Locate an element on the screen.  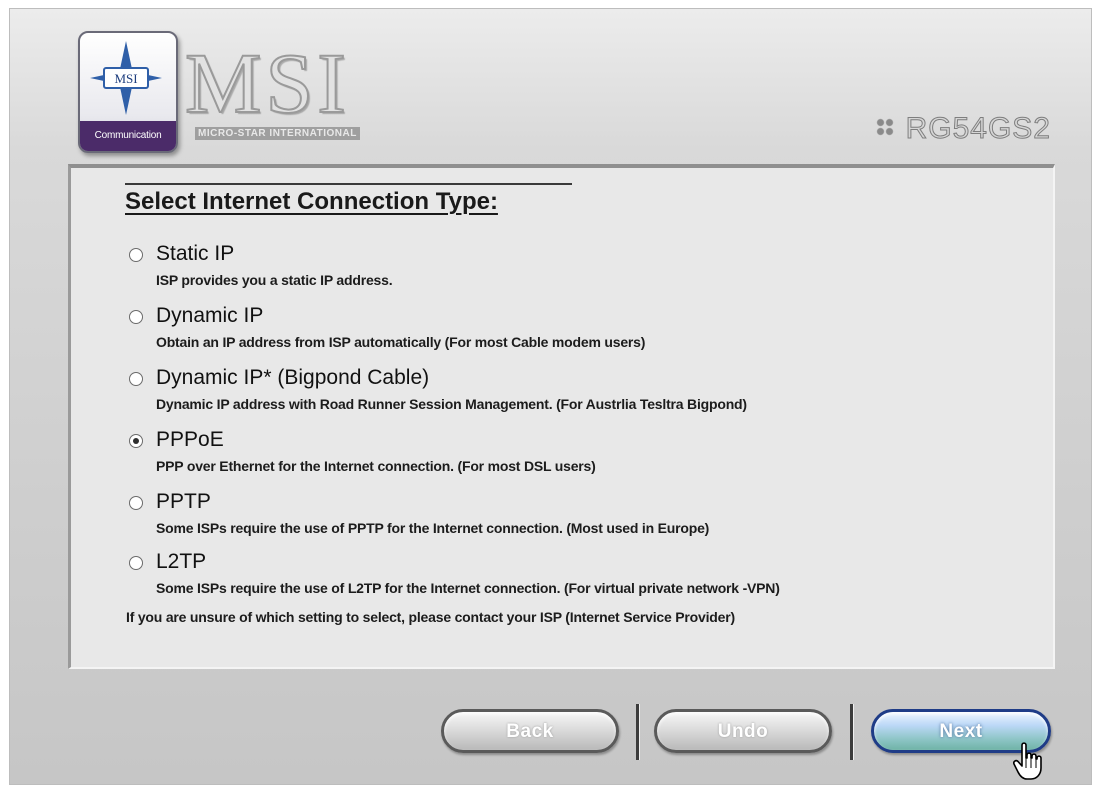
hand-pointer-icon is located at coordinates (1027, 761).